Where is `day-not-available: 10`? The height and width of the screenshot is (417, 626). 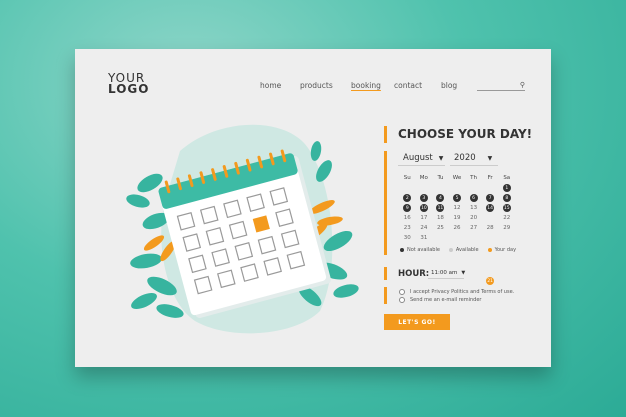
day-not-available: 10 is located at coordinates (423, 208).